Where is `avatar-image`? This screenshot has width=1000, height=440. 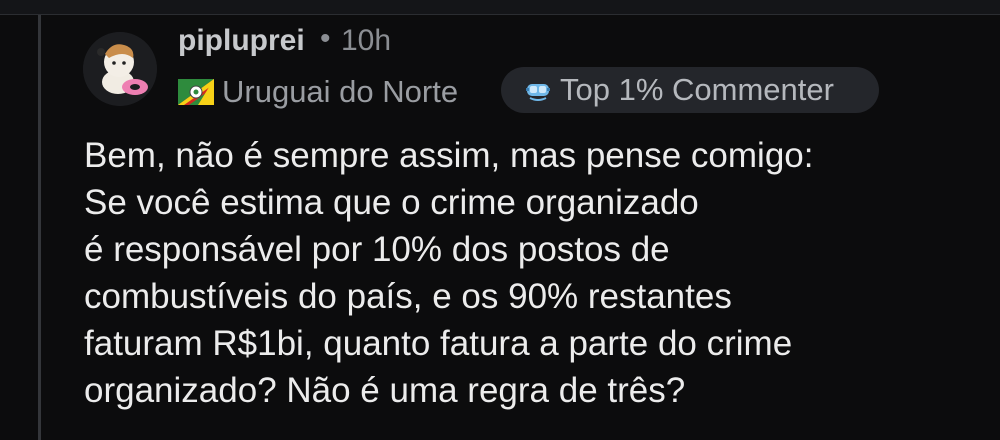 avatar-image is located at coordinates (120, 69).